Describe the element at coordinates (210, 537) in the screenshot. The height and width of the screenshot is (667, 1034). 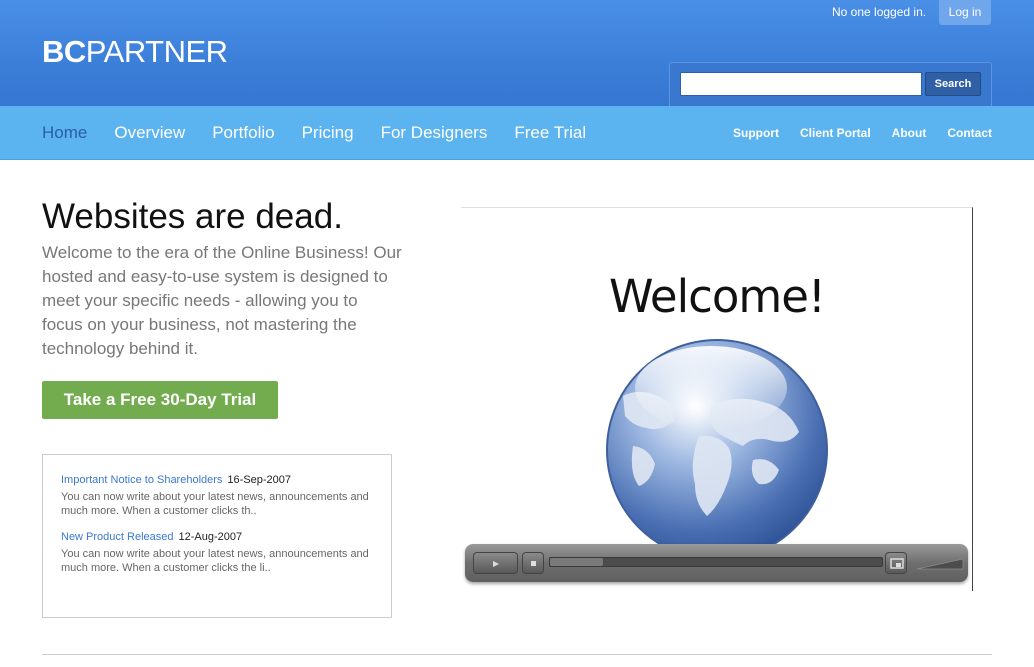
I see `news-date: 12-Aug-2007` at that location.